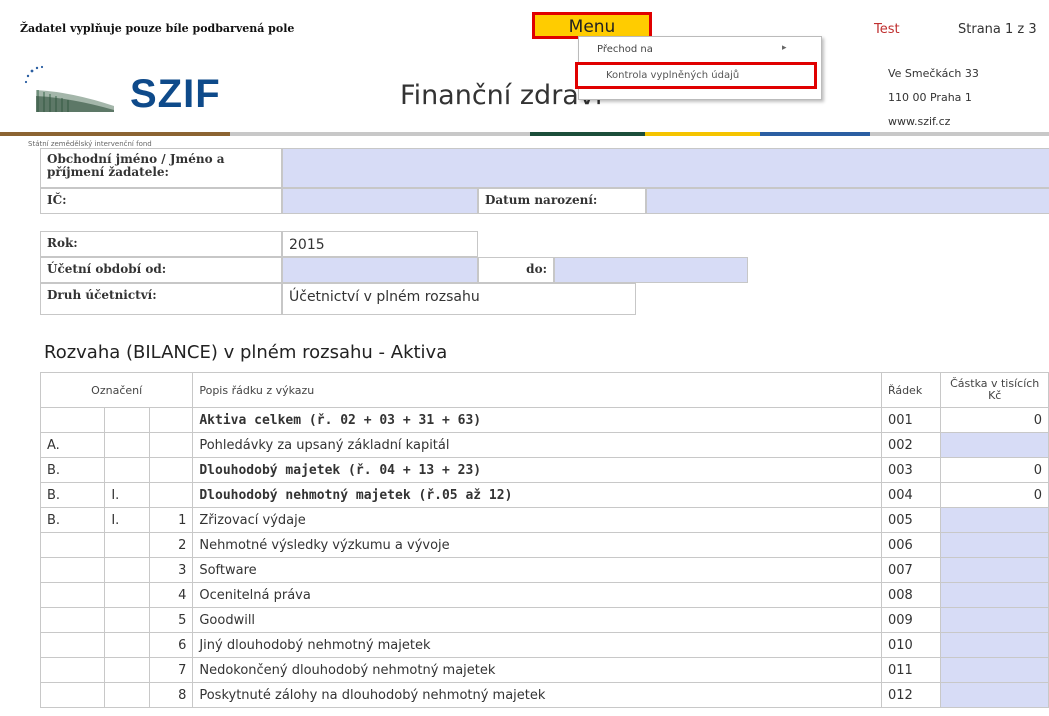 This screenshot has width=1049, height=716. I want to click on row-oznaceni-c: 2, so click(171, 545).